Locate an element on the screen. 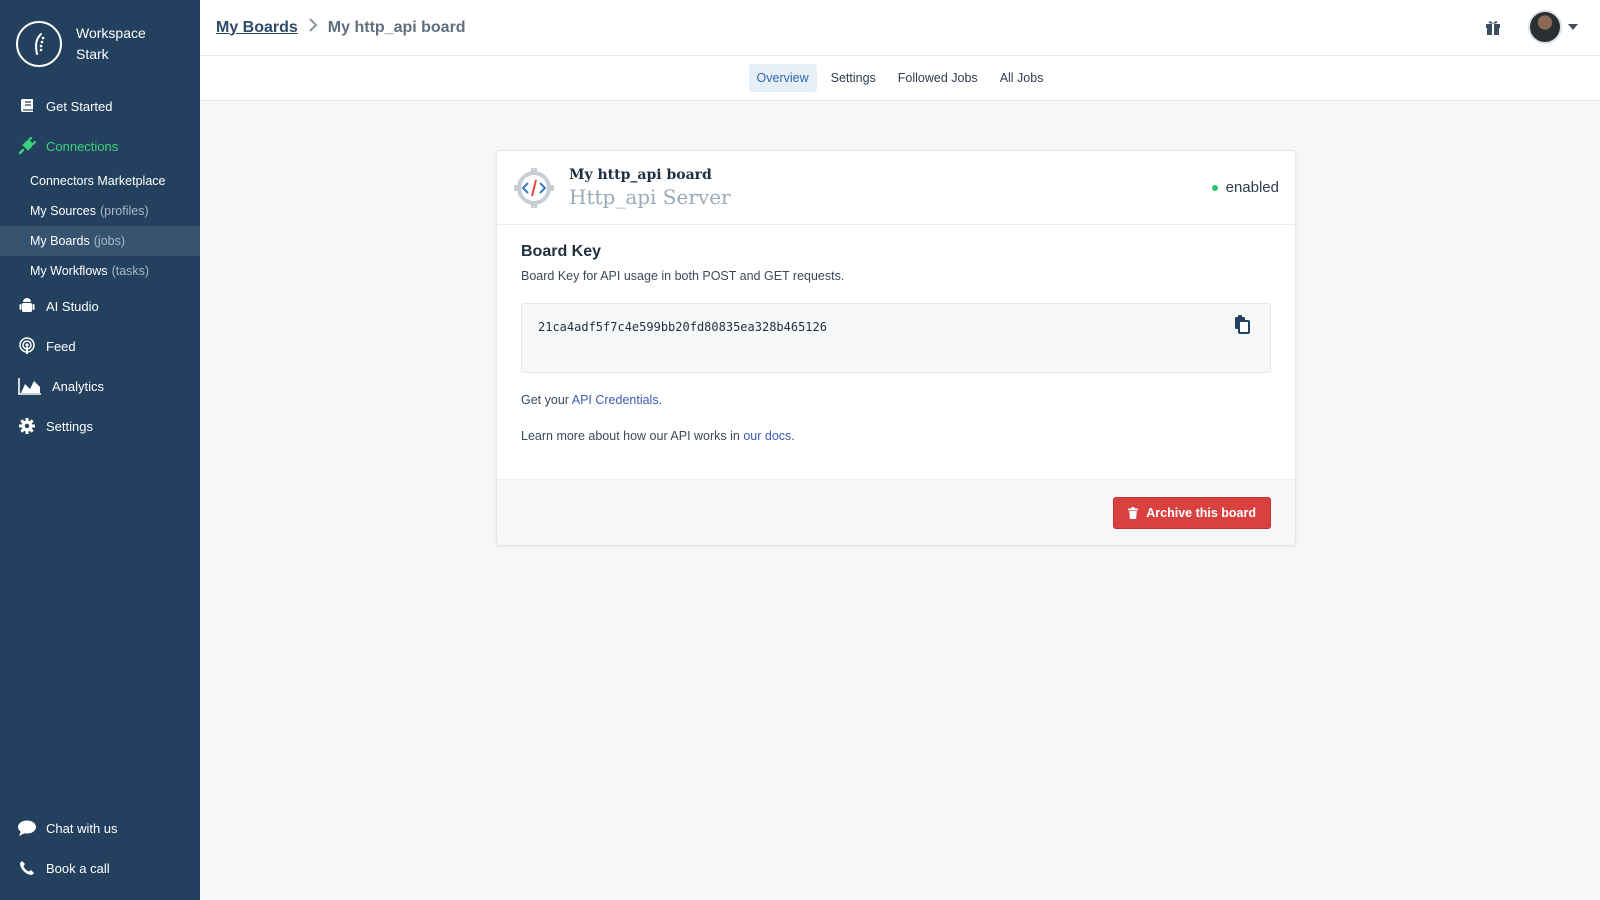  top-right-actions is located at coordinates (1530, 27).